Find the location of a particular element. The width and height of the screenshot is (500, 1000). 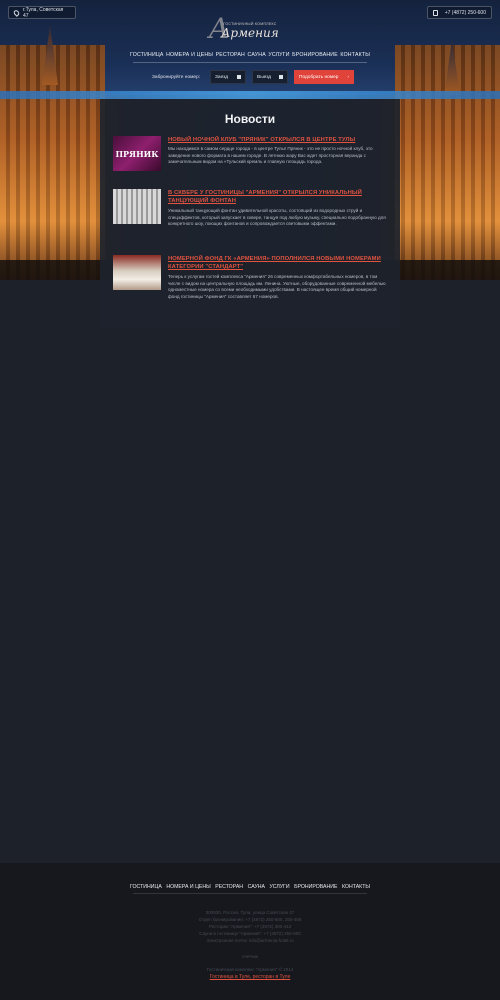

nav-item-services: УСЛУГИ is located at coordinates (278, 55).